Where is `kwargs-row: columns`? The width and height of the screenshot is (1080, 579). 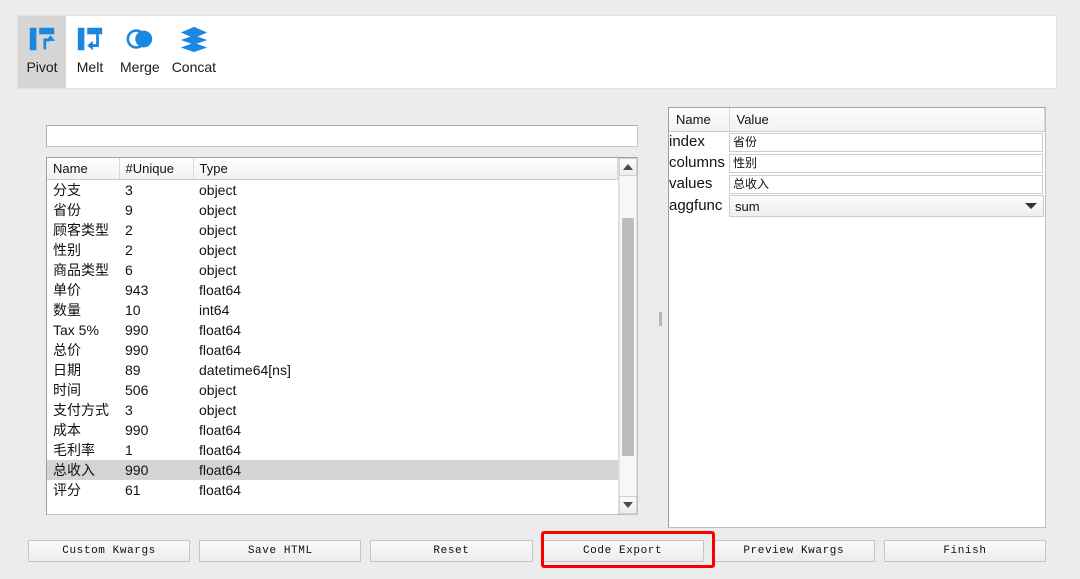
kwargs-row: columns is located at coordinates (857, 162).